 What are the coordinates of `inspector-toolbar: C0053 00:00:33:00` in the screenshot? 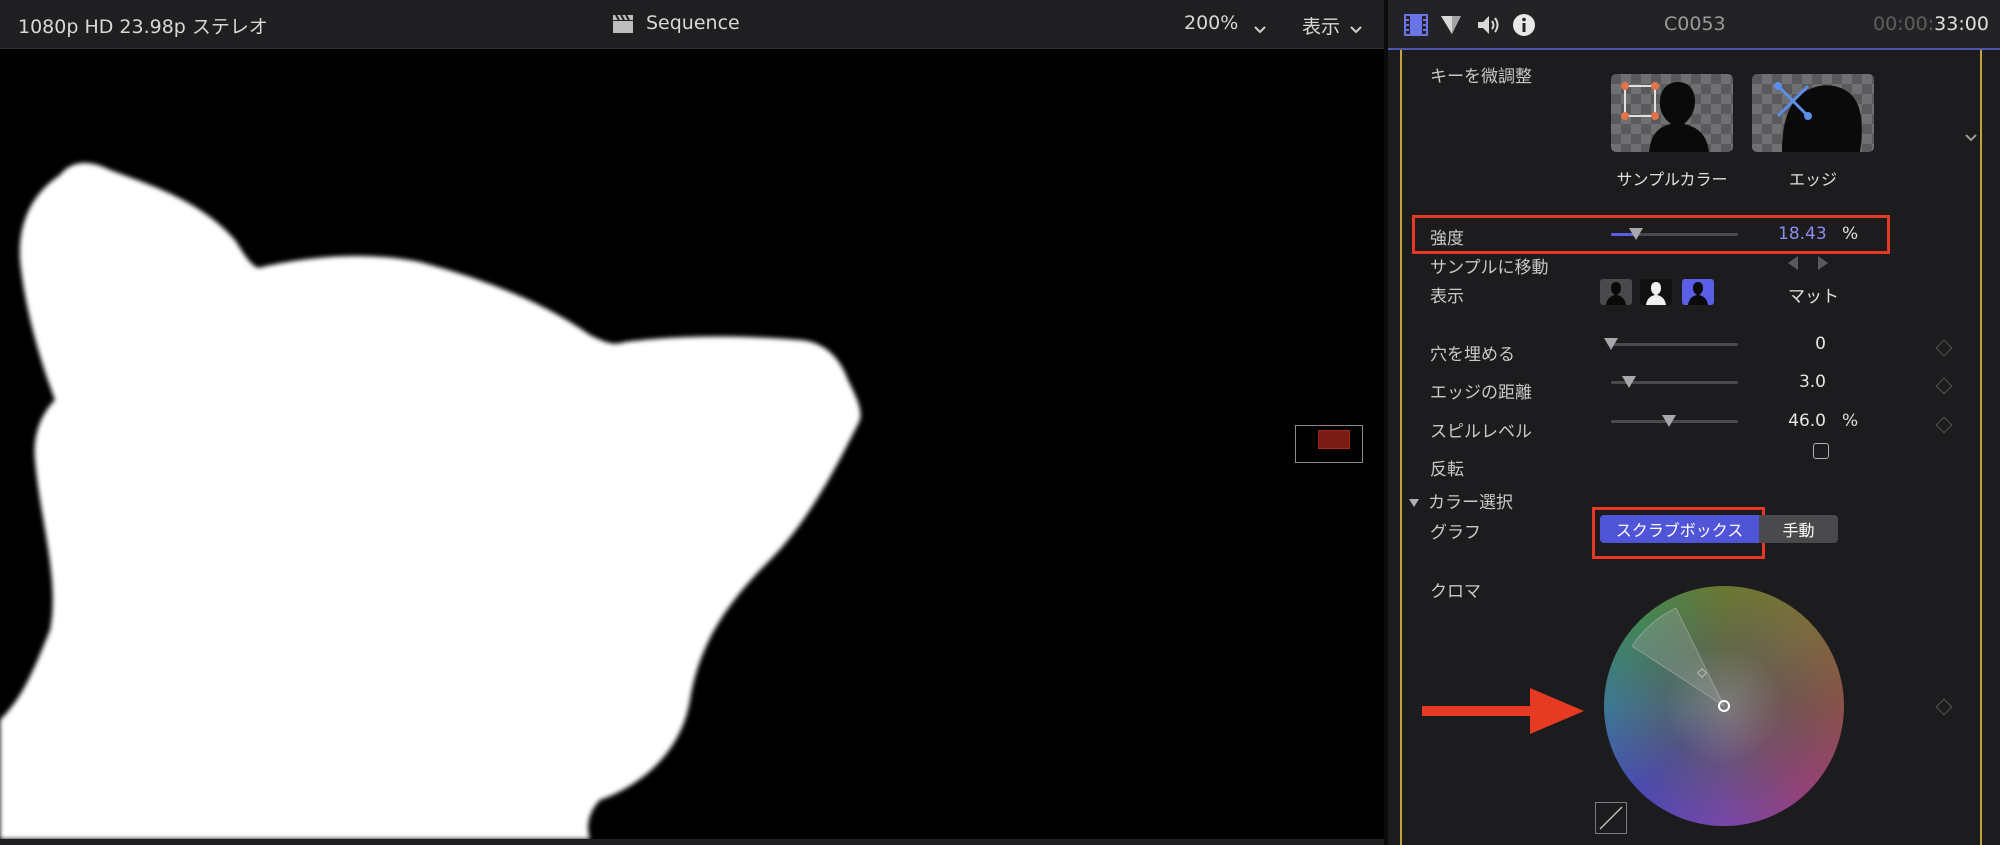 It's located at (1694, 25).